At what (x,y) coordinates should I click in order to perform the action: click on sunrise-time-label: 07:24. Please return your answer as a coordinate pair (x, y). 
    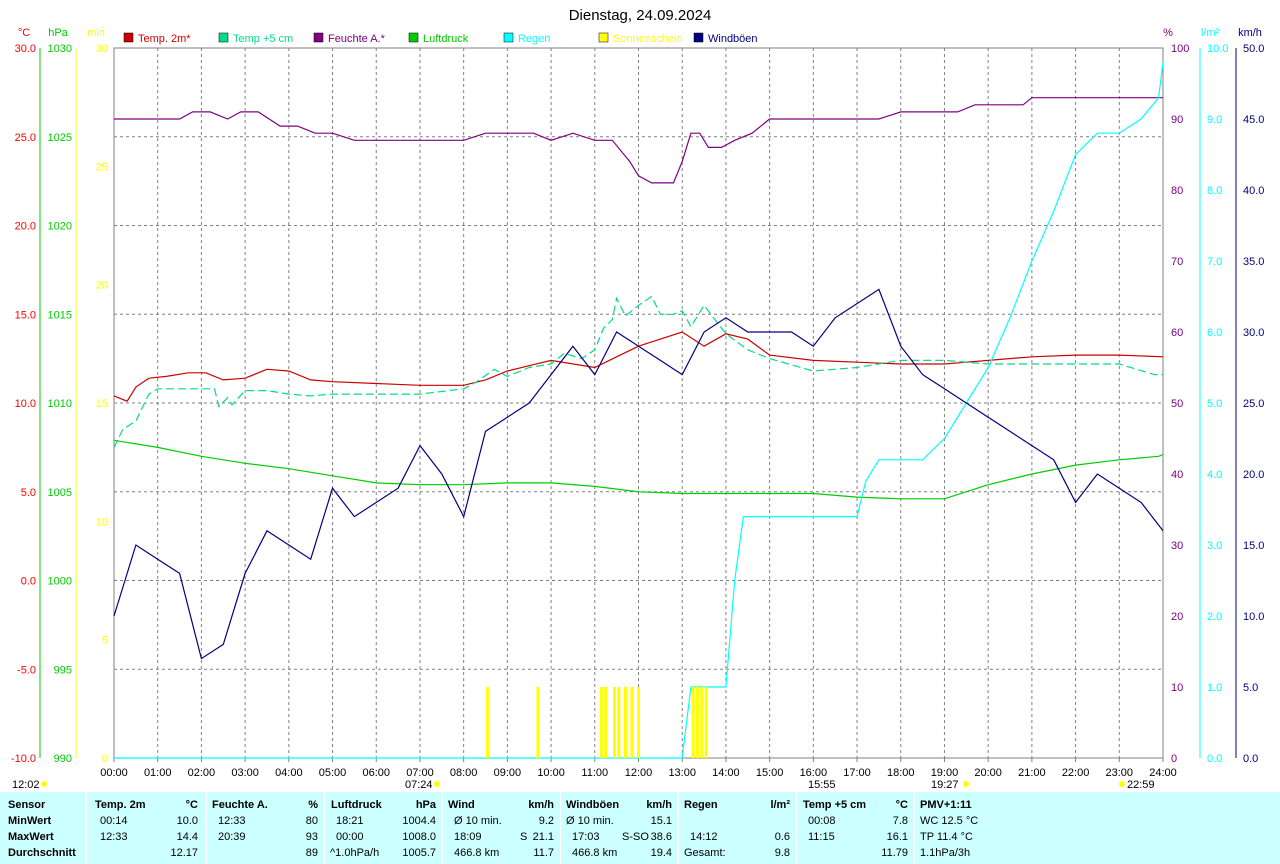
    Looking at the image, I should click on (419, 785).